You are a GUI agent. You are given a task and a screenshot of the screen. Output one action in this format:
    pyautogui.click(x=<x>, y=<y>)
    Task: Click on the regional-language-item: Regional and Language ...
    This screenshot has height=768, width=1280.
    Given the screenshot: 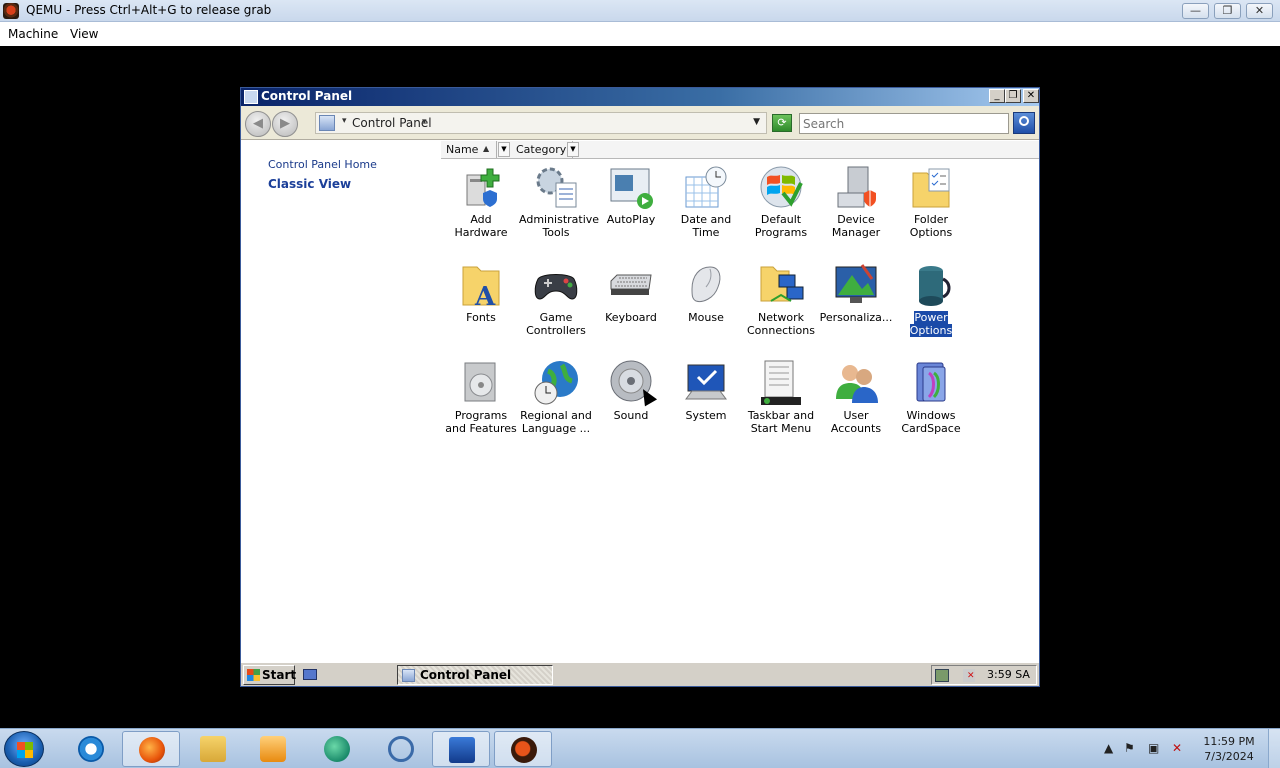 What is the action you would take?
    pyautogui.click(x=556, y=404)
    